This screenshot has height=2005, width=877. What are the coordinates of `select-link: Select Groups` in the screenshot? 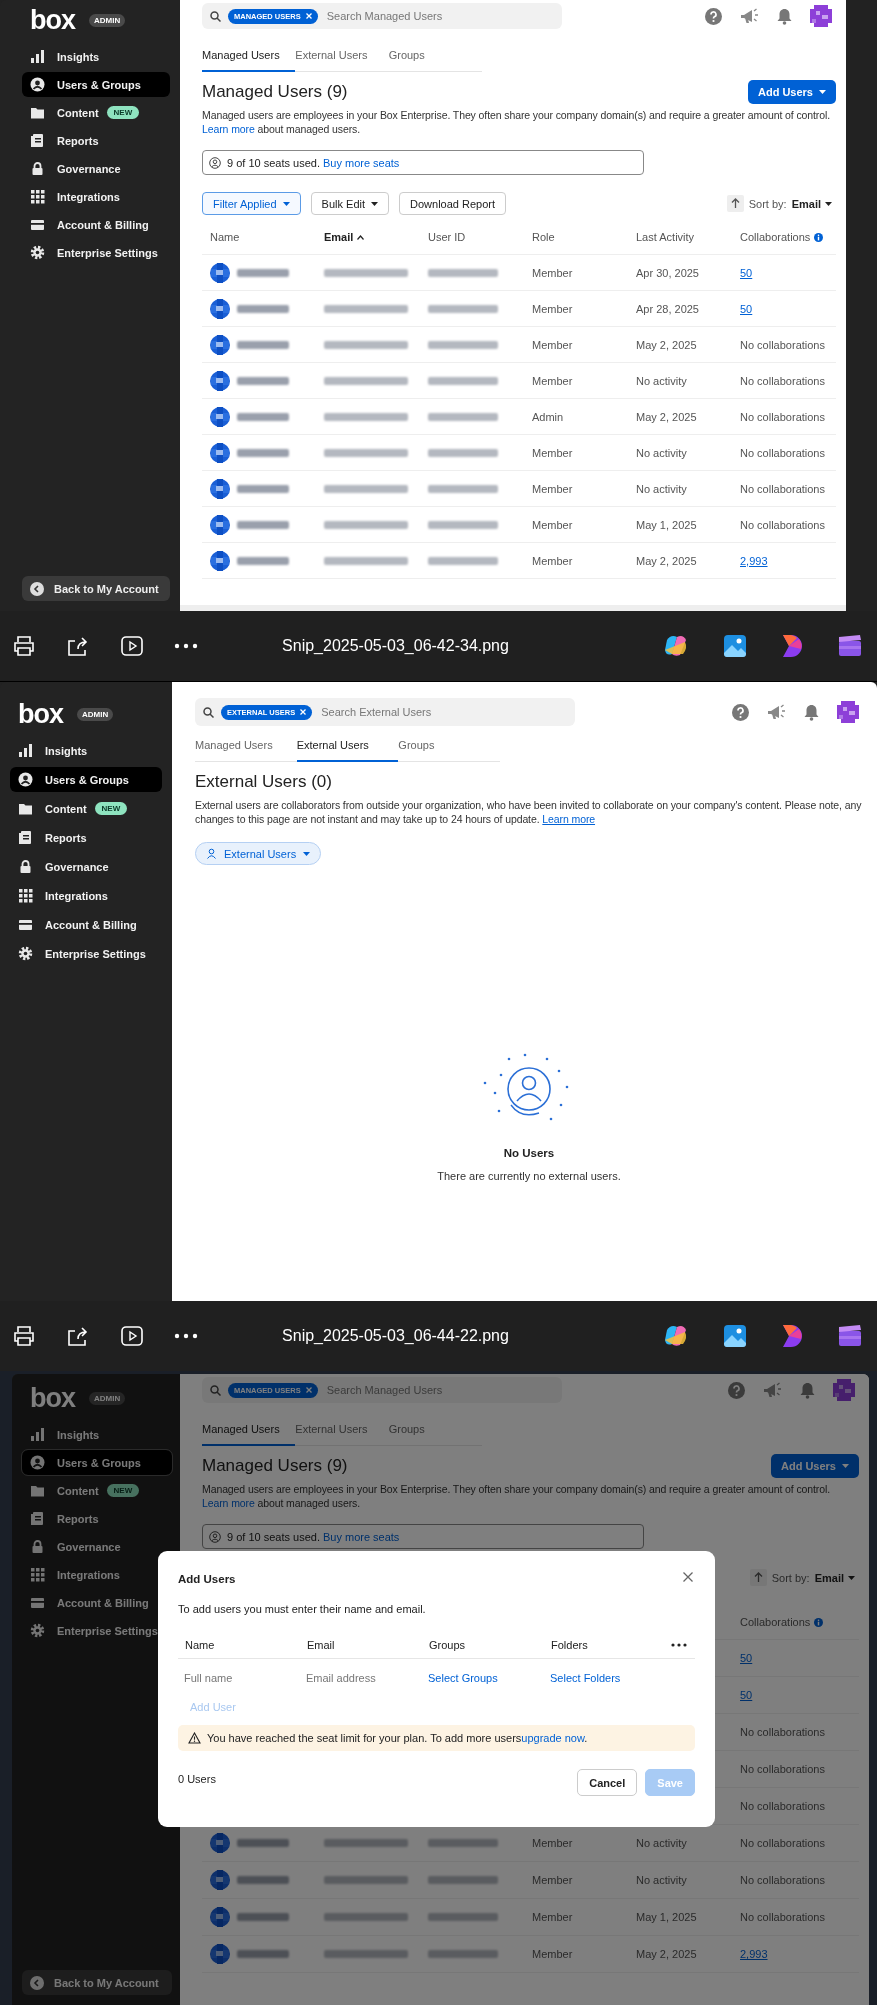 It's located at (460, 1678).